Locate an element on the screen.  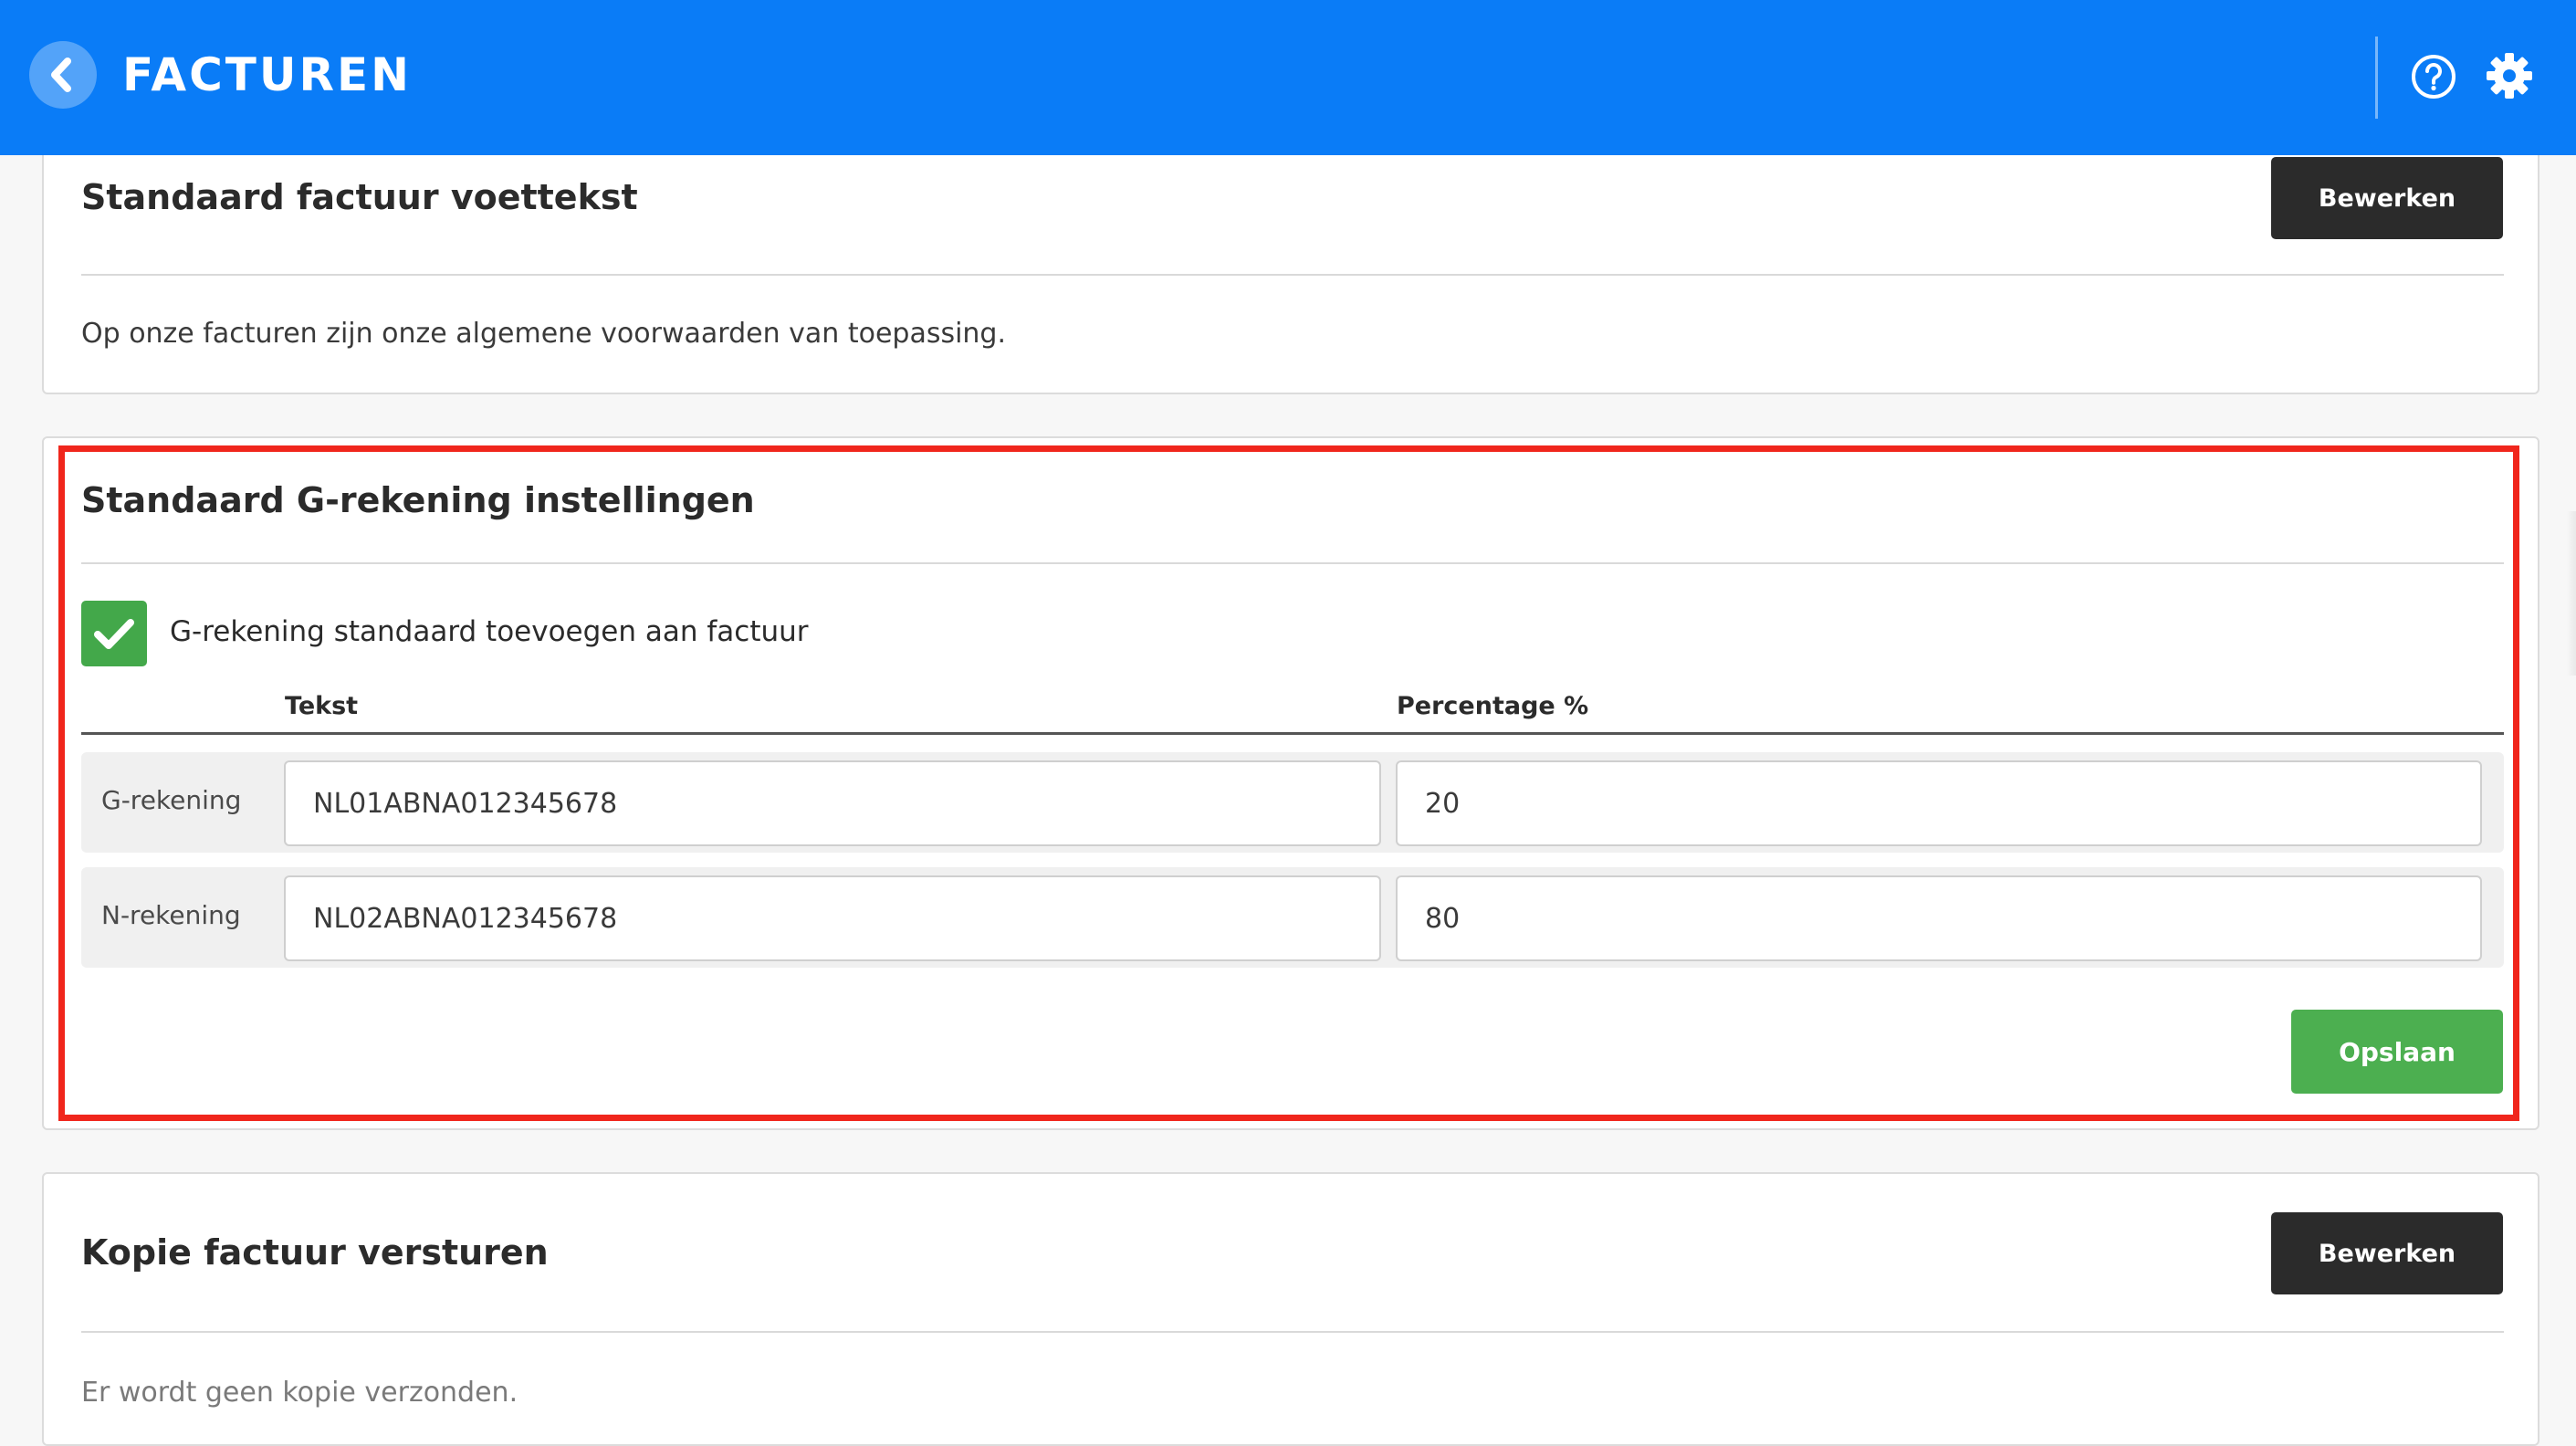
n-account-text-input is located at coordinates (832, 918).